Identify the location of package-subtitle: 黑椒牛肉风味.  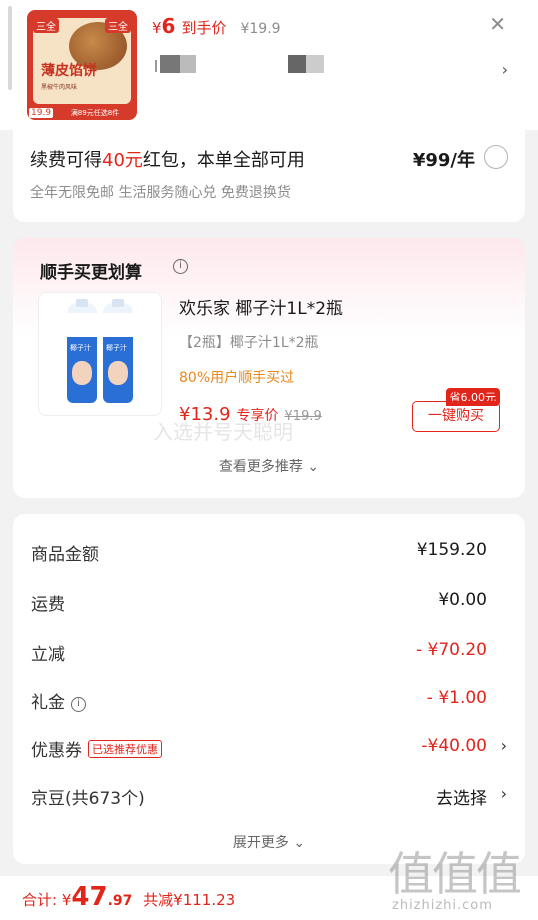
(59, 87).